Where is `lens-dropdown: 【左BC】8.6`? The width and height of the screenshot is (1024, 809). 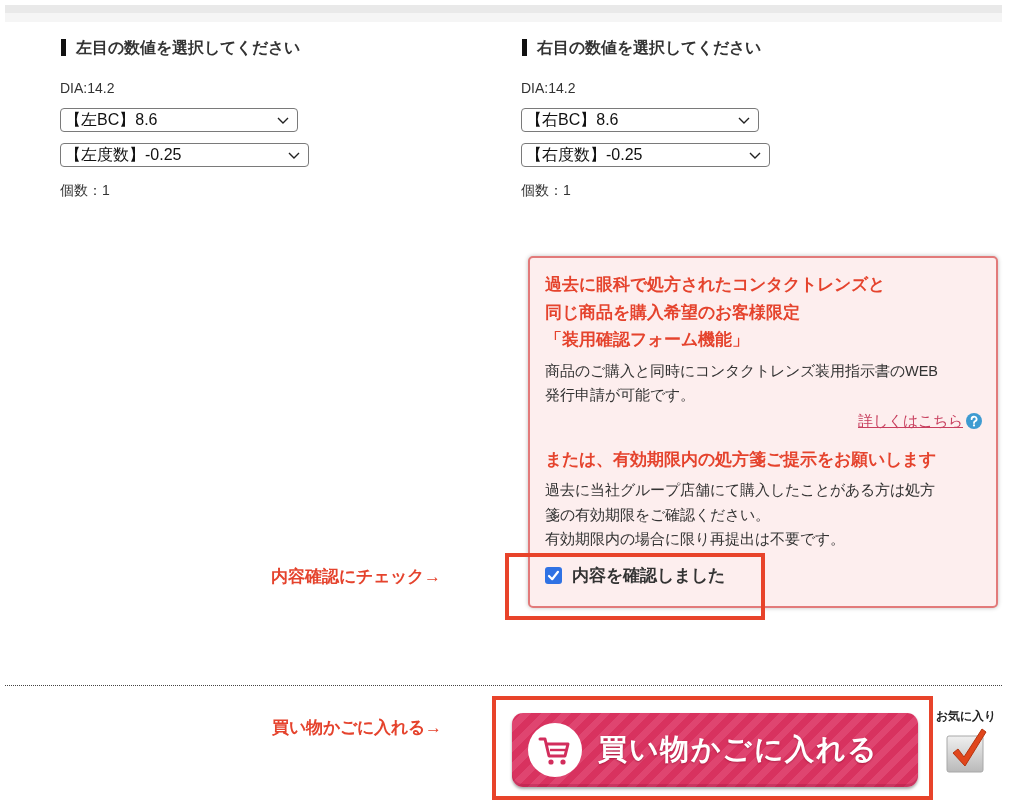
lens-dropdown: 【左BC】8.6 is located at coordinates (179, 120).